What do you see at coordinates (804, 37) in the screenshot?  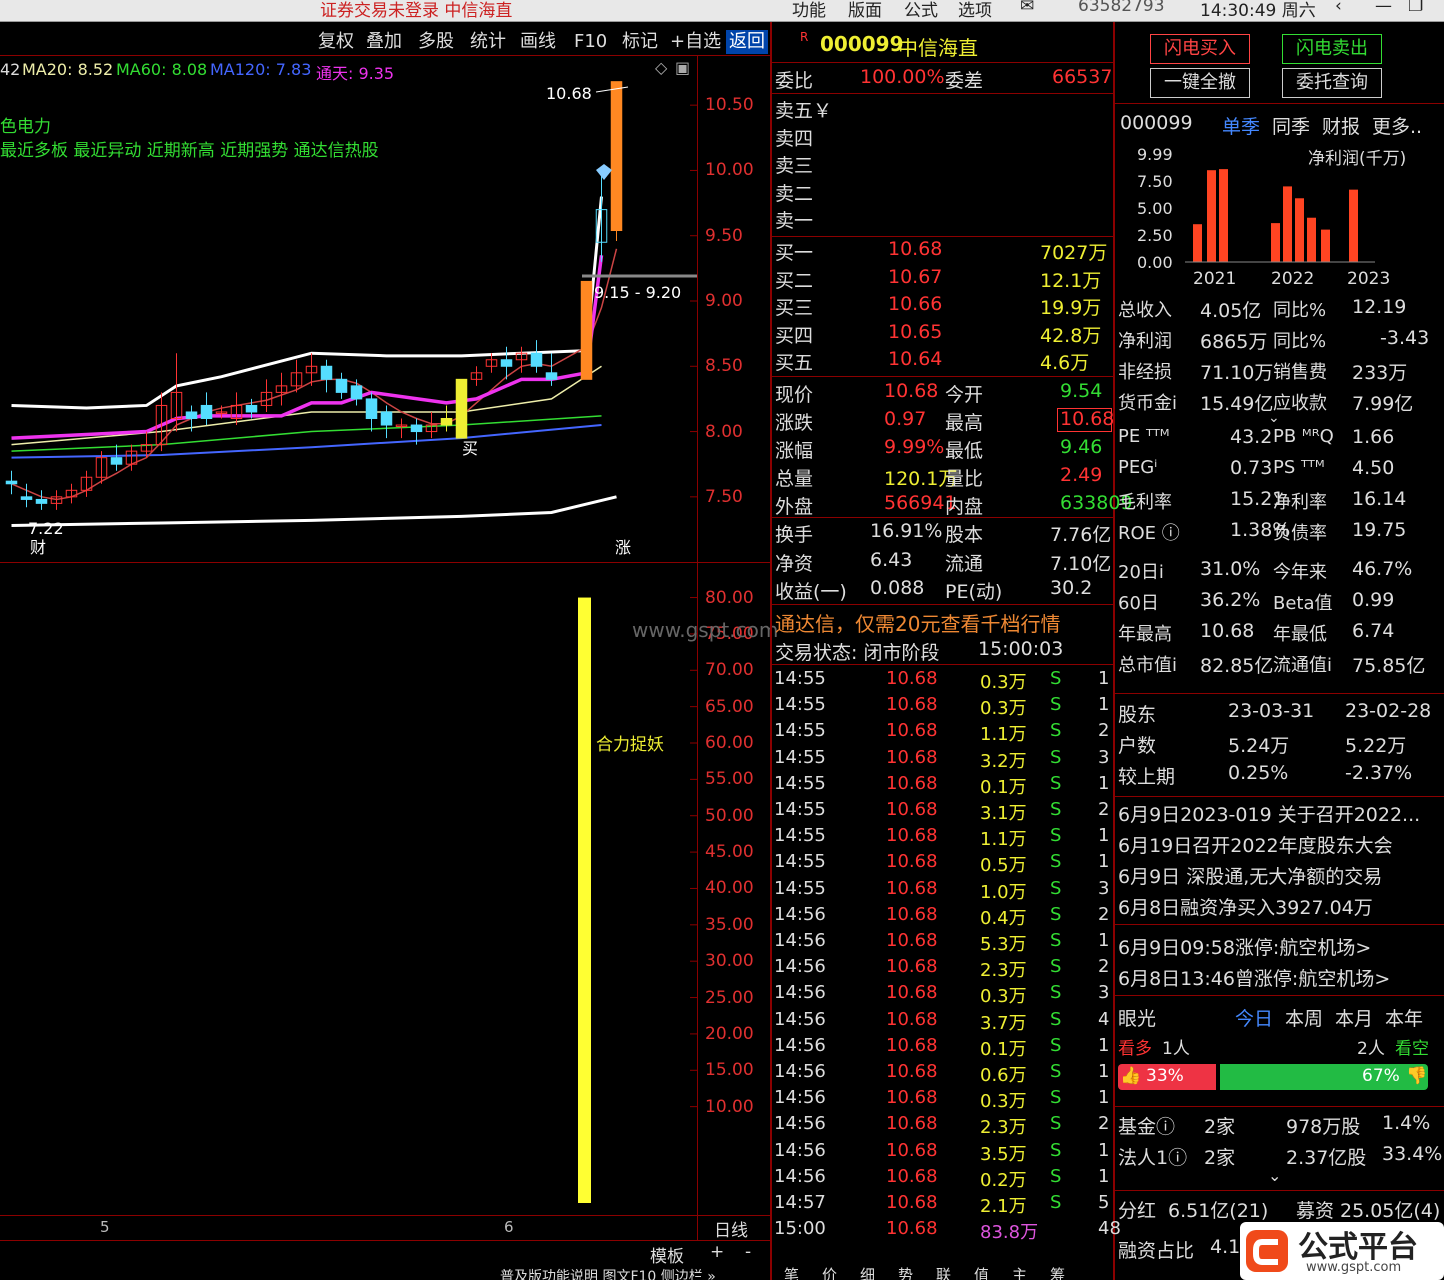 I see `stock-badge: R` at bounding box center [804, 37].